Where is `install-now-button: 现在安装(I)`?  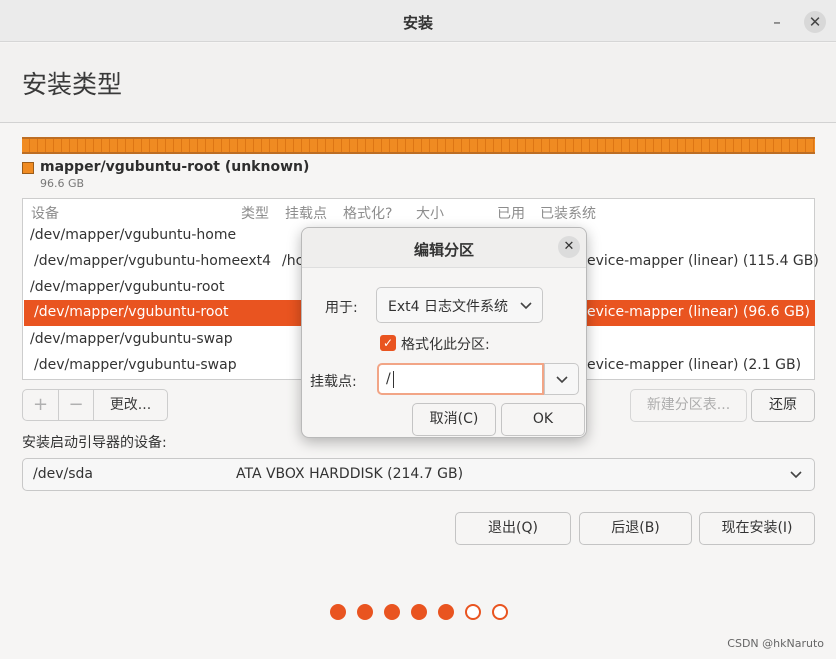 install-now-button: 现在安装(I) is located at coordinates (757, 528).